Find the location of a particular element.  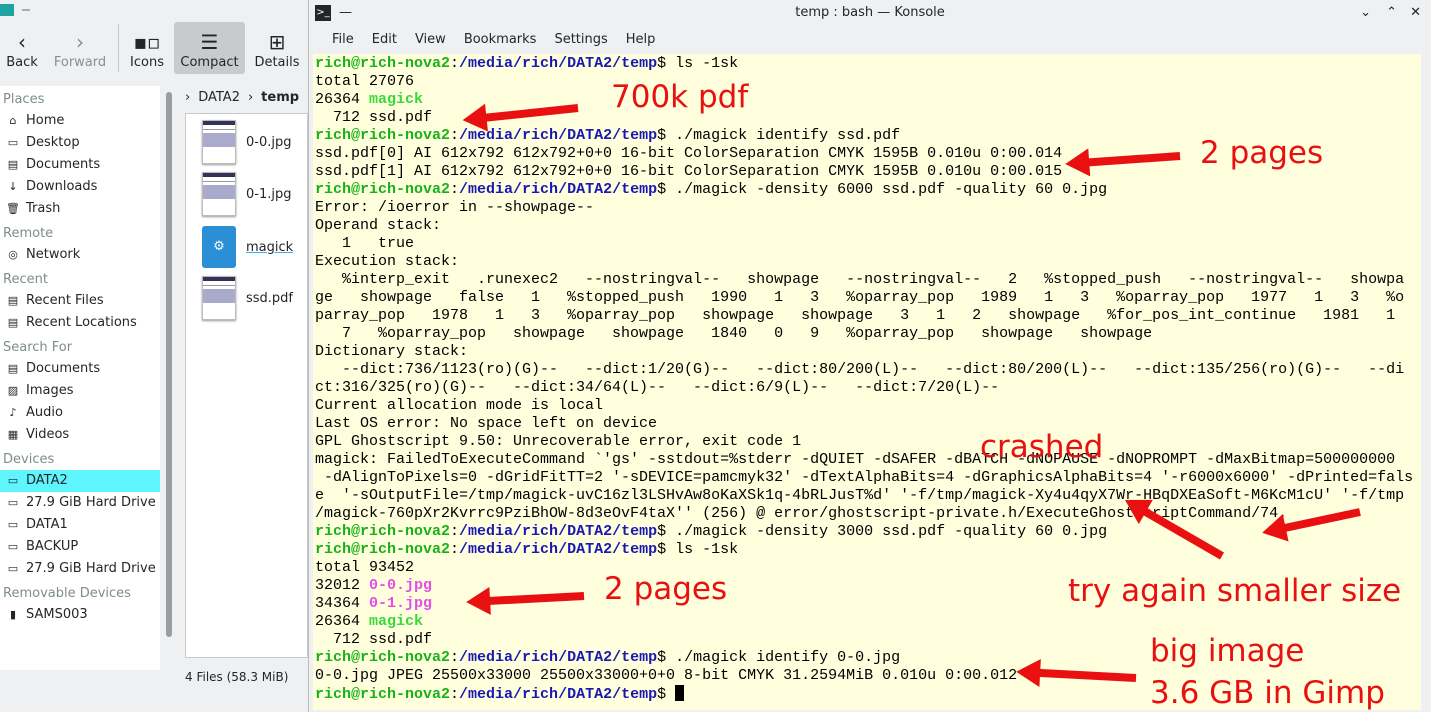

place-icon: ▦ is located at coordinates (13, 434).